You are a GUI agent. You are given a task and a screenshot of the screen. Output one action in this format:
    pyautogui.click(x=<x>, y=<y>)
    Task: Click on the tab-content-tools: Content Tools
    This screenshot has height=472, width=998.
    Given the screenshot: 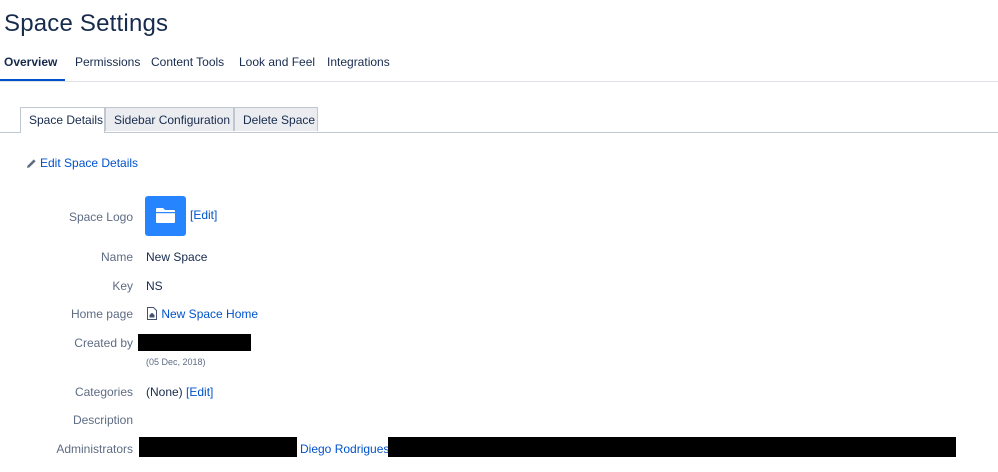 What is the action you would take?
    pyautogui.click(x=187, y=62)
    